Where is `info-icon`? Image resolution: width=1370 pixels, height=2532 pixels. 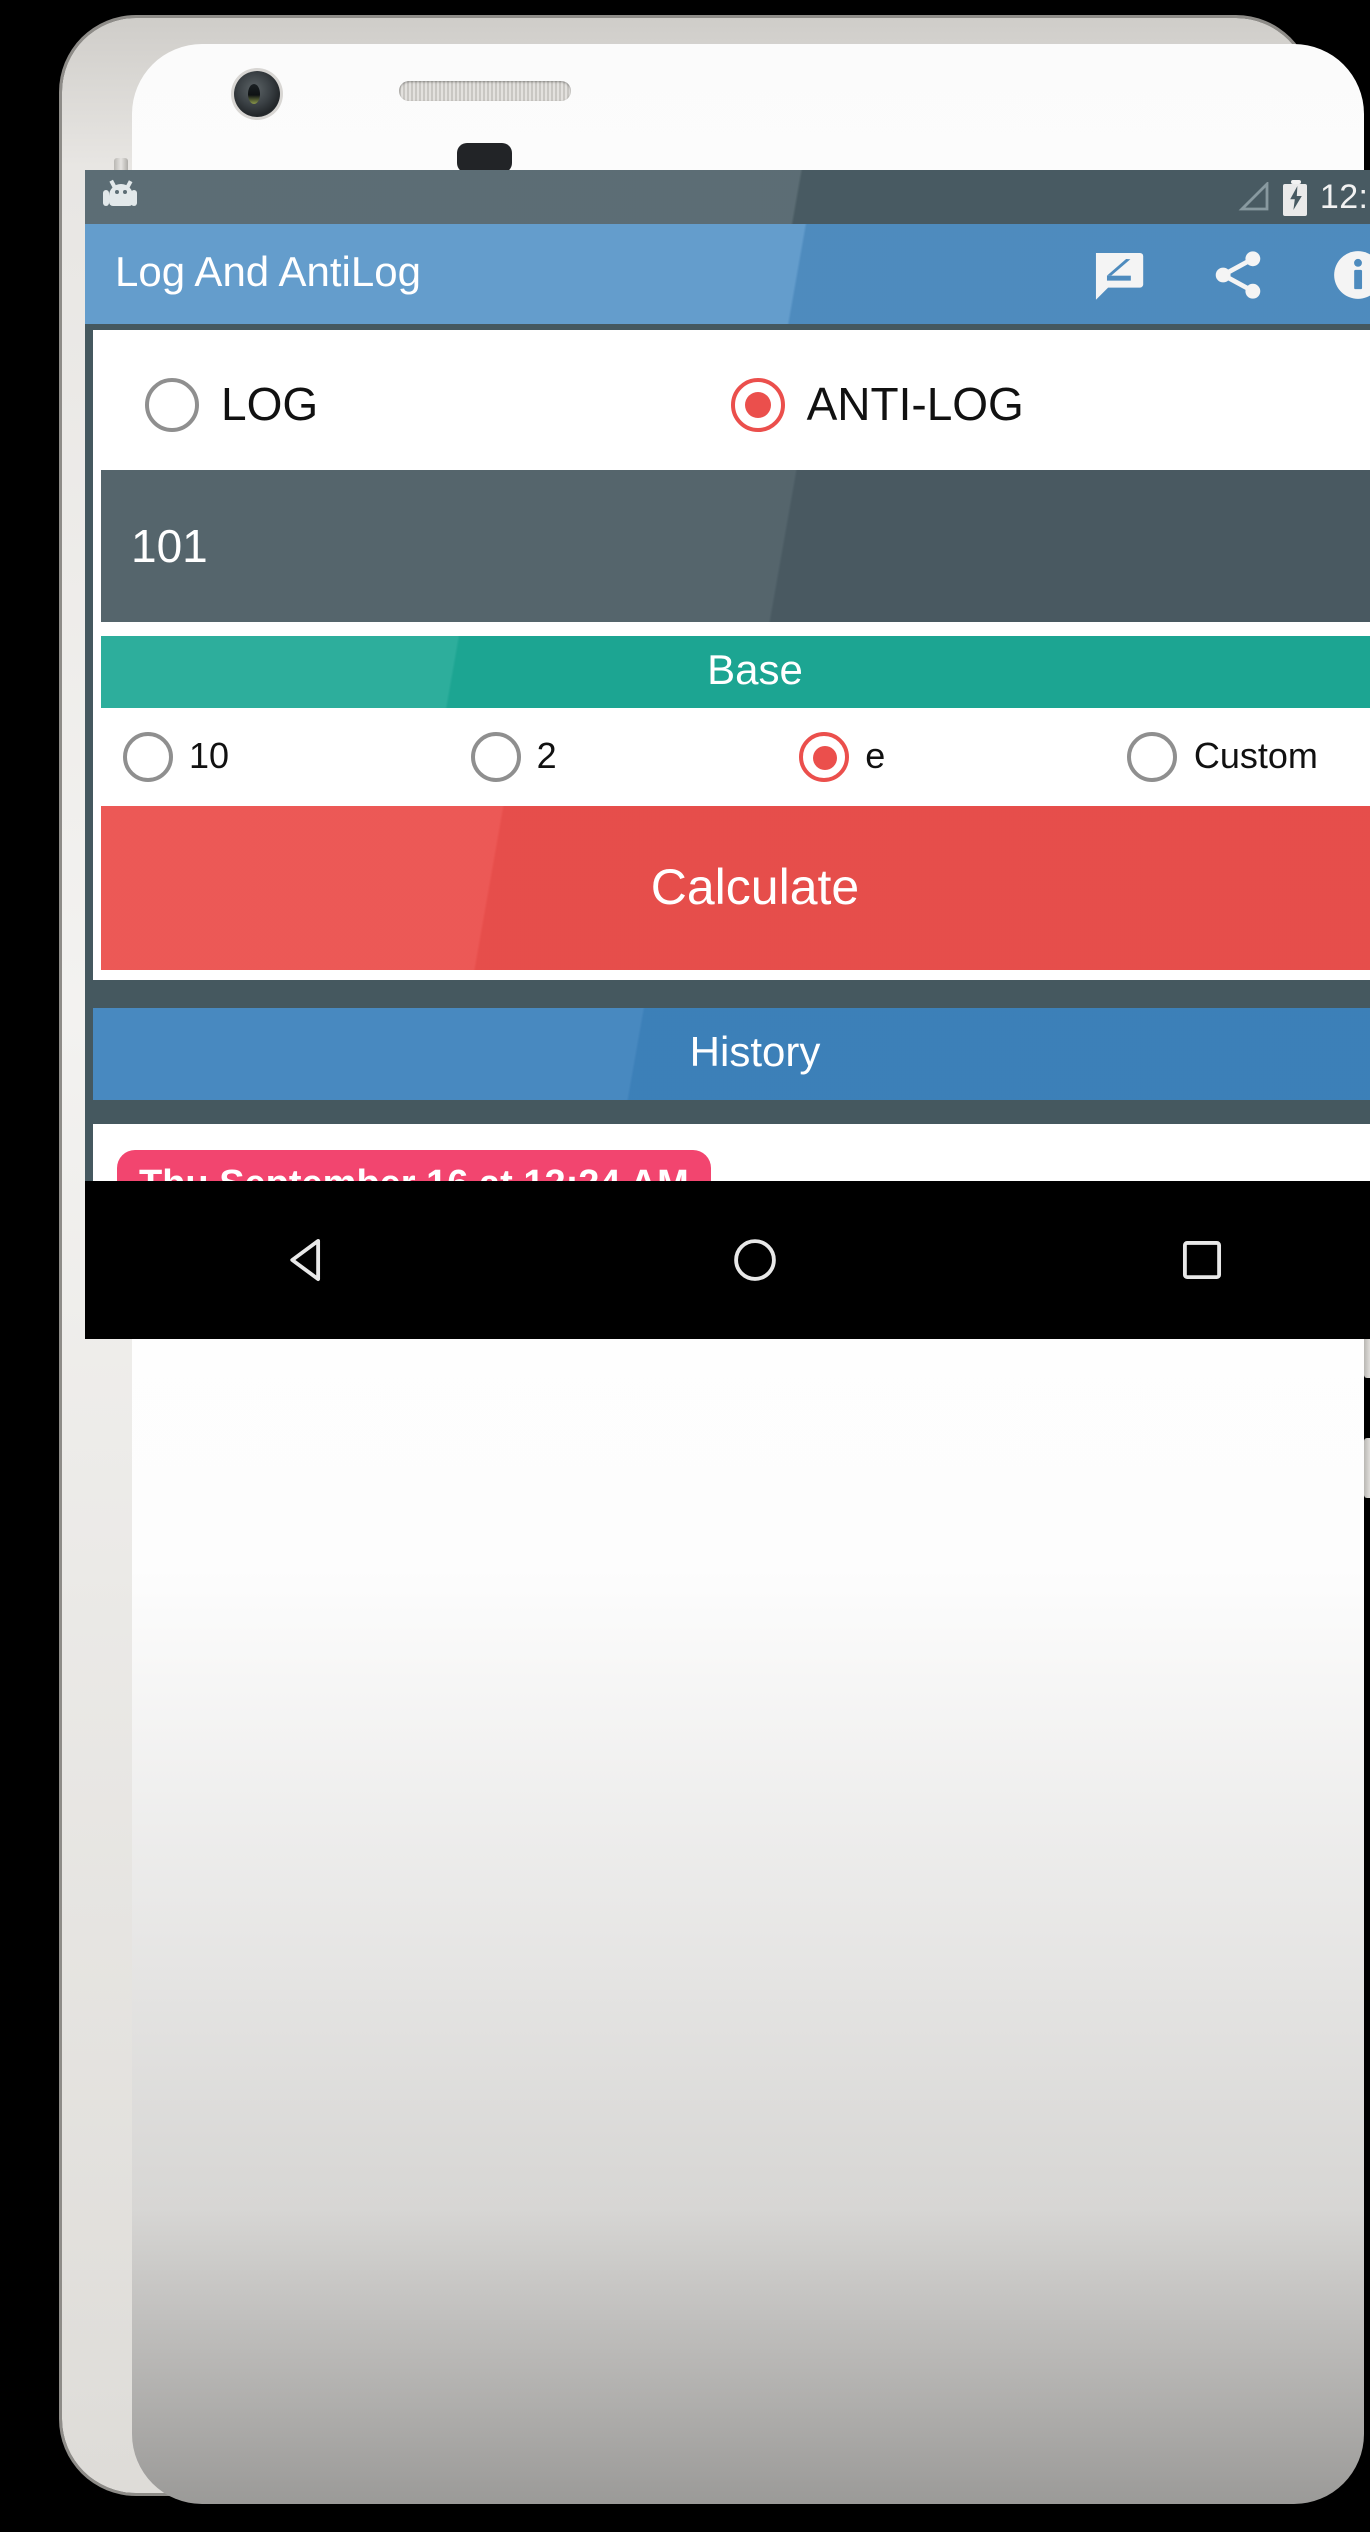
info-icon is located at coordinates (1350, 274).